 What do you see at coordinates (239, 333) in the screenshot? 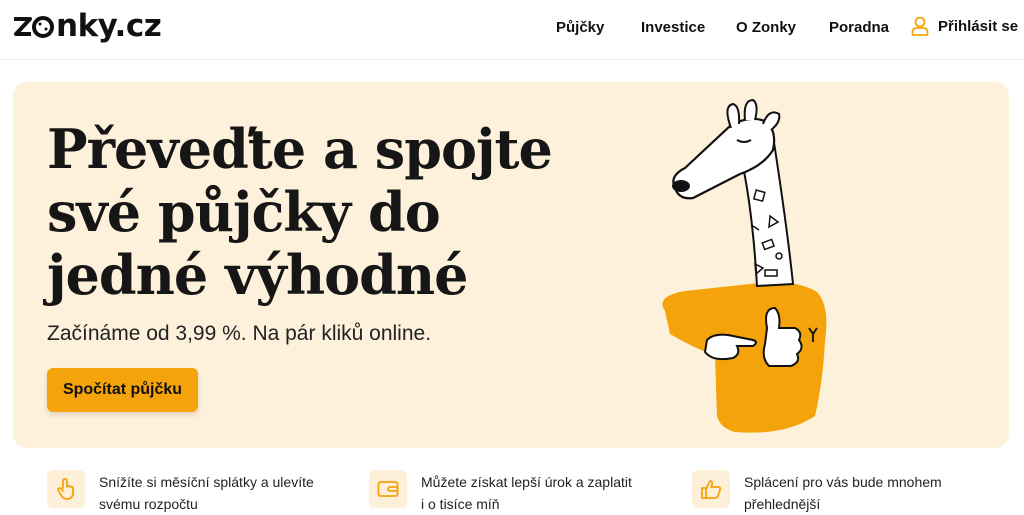
I see `hero-subtitle: Začínáme od 3,99 %. Na pár kliků online.` at bounding box center [239, 333].